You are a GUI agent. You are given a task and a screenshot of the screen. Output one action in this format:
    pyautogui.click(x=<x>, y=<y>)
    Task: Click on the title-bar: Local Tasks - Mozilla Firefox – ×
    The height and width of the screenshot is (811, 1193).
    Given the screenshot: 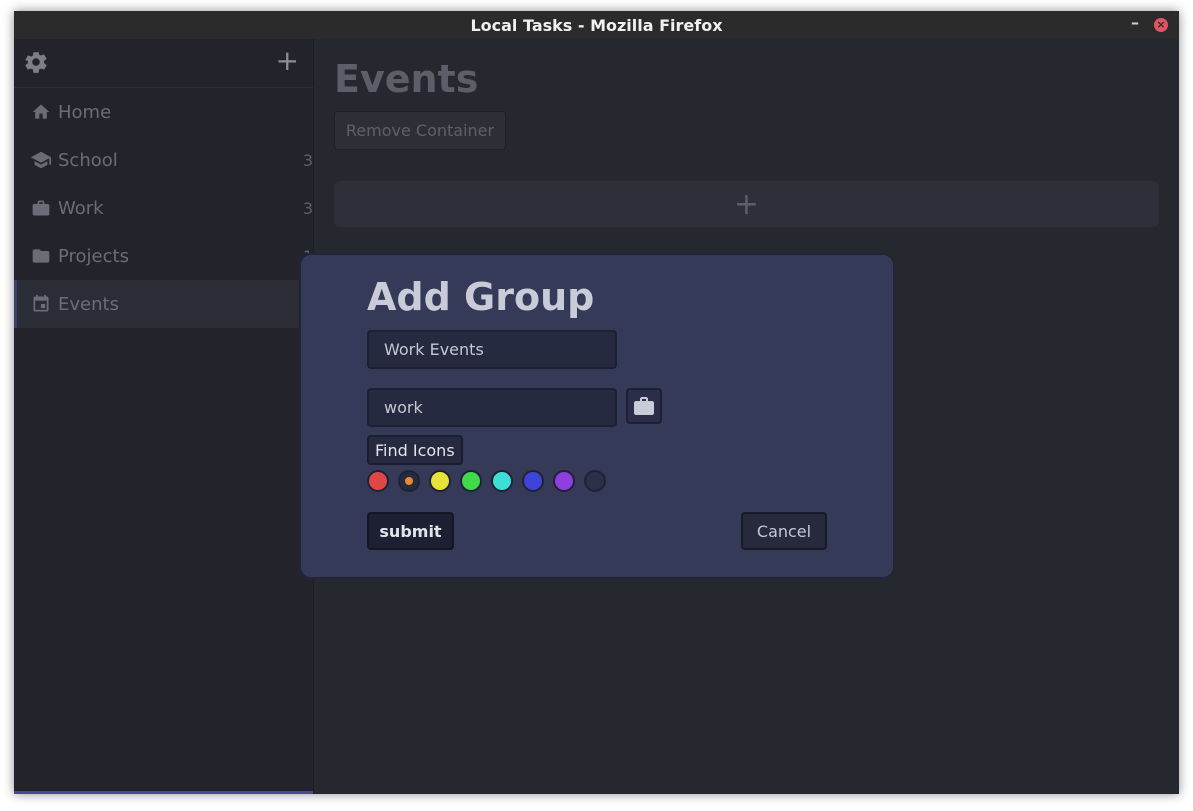 What is the action you would take?
    pyautogui.click(x=596, y=25)
    